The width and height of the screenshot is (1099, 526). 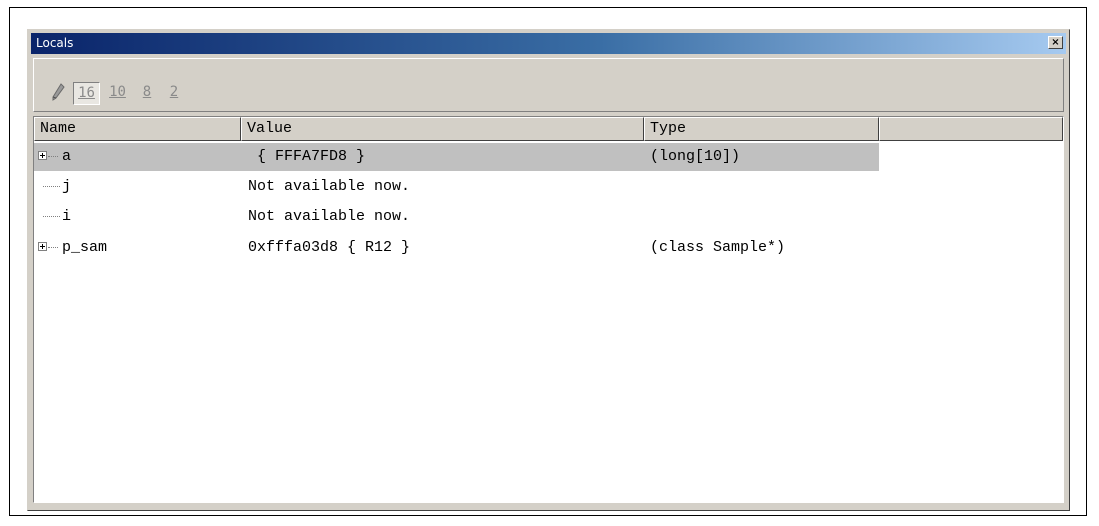 What do you see at coordinates (311, 156) in the screenshot?
I see `cell-value: { FFFA7FD8 }` at bounding box center [311, 156].